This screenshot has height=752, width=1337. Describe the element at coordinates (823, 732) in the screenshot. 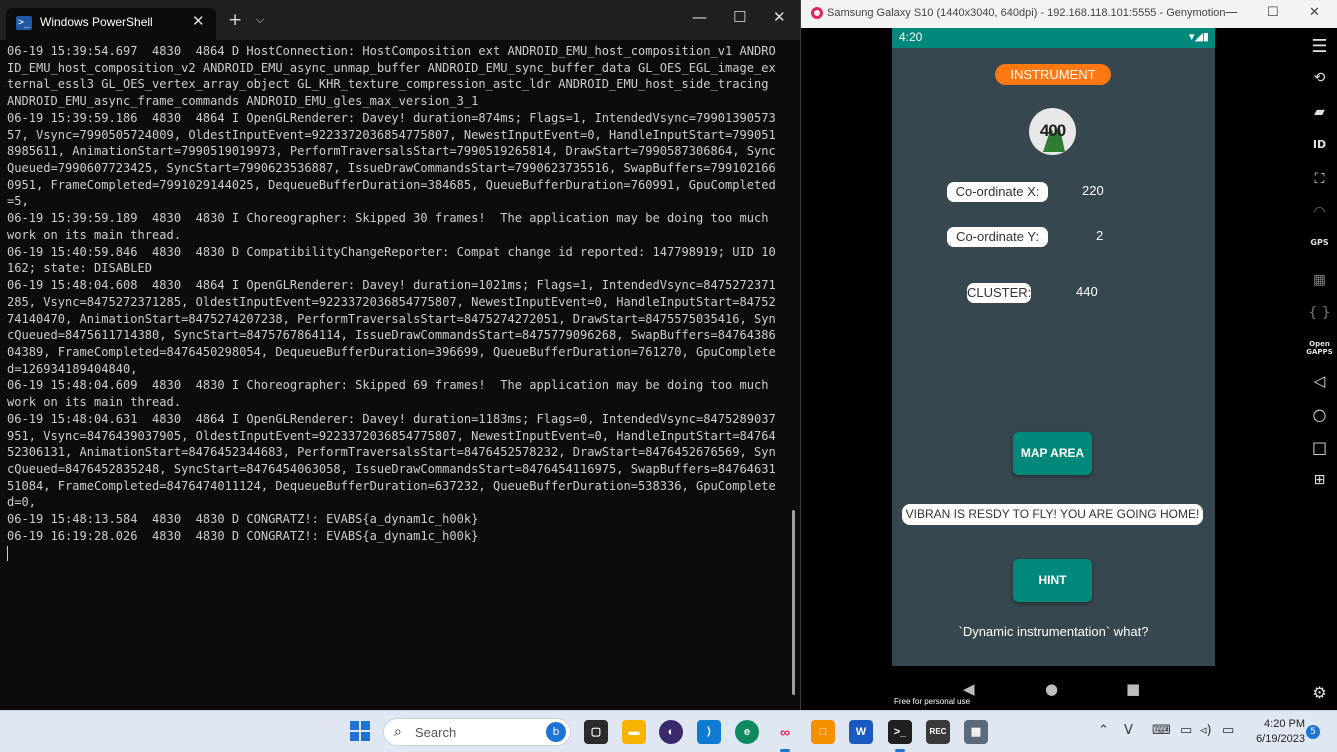

I see `virtualbox-icon: □` at that location.